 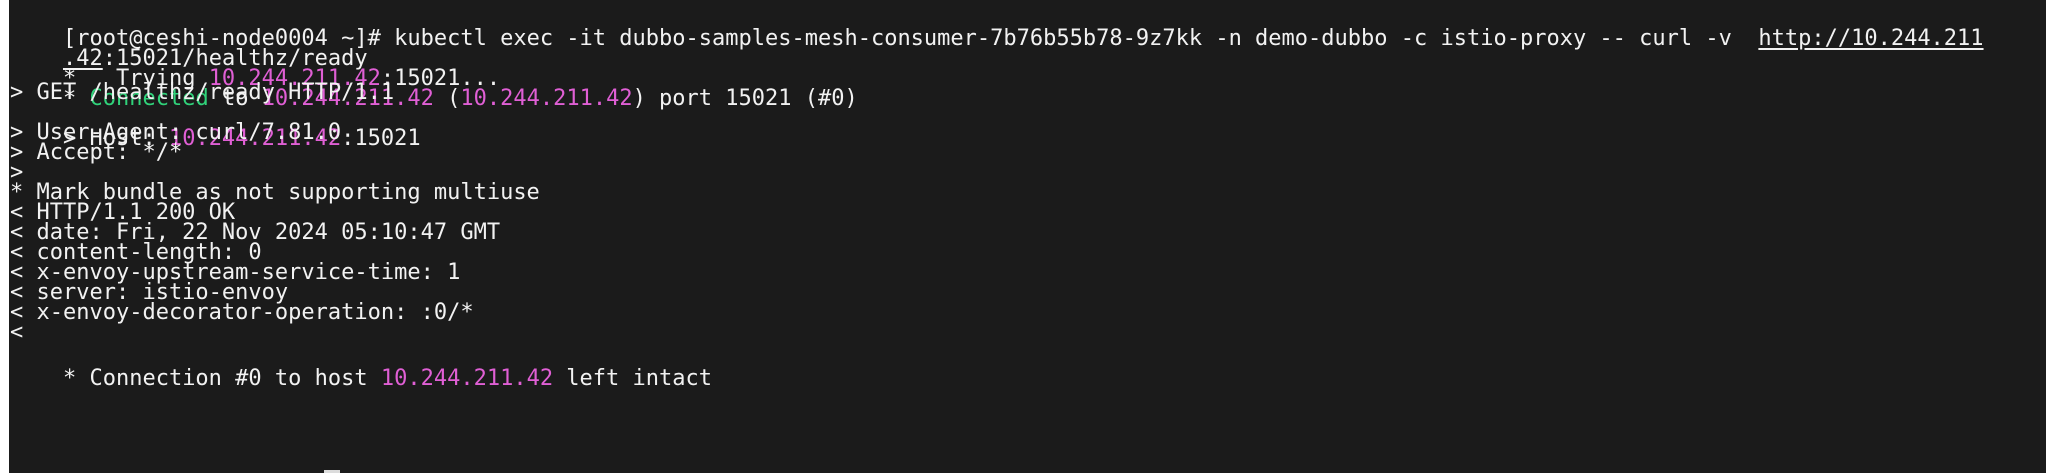 What do you see at coordinates (221, 378) in the screenshot?
I see `output-text: * Connection #0 to host` at bounding box center [221, 378].